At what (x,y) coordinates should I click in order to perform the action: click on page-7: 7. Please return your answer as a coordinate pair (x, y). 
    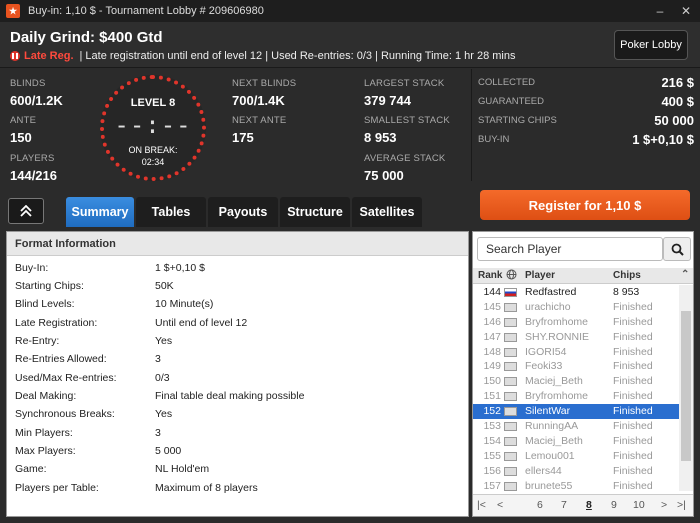
    Looking at the image, I should click on (564, 505).